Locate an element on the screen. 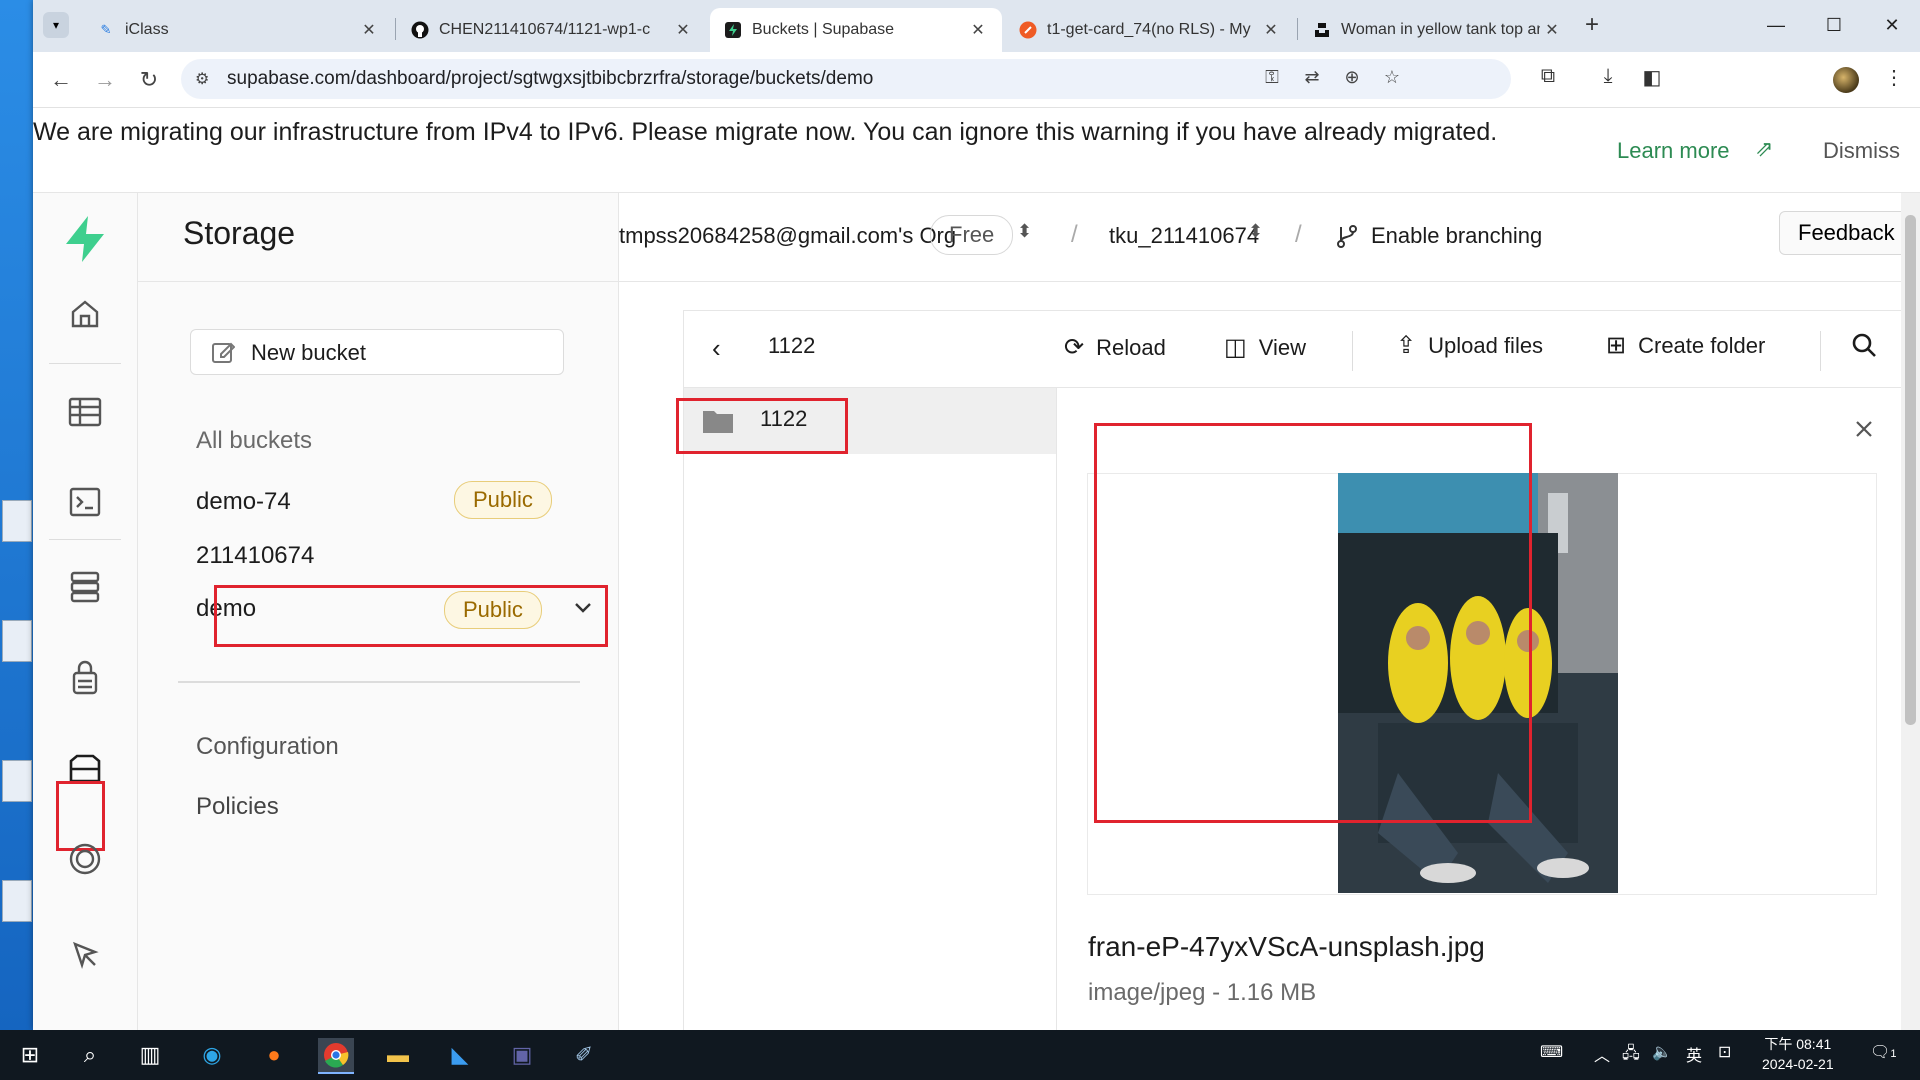  page-scrollbar is located at coordinates (1910, 611).